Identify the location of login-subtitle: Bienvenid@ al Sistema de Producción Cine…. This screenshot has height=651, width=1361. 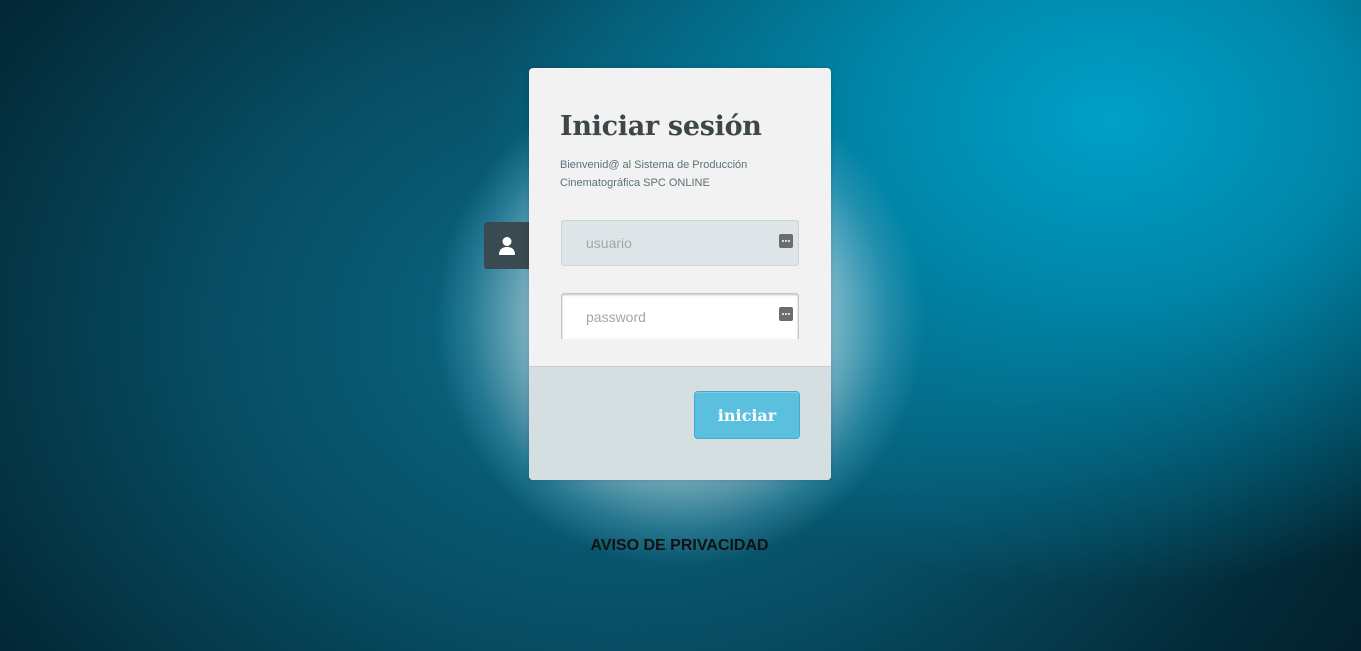
(654, 174).